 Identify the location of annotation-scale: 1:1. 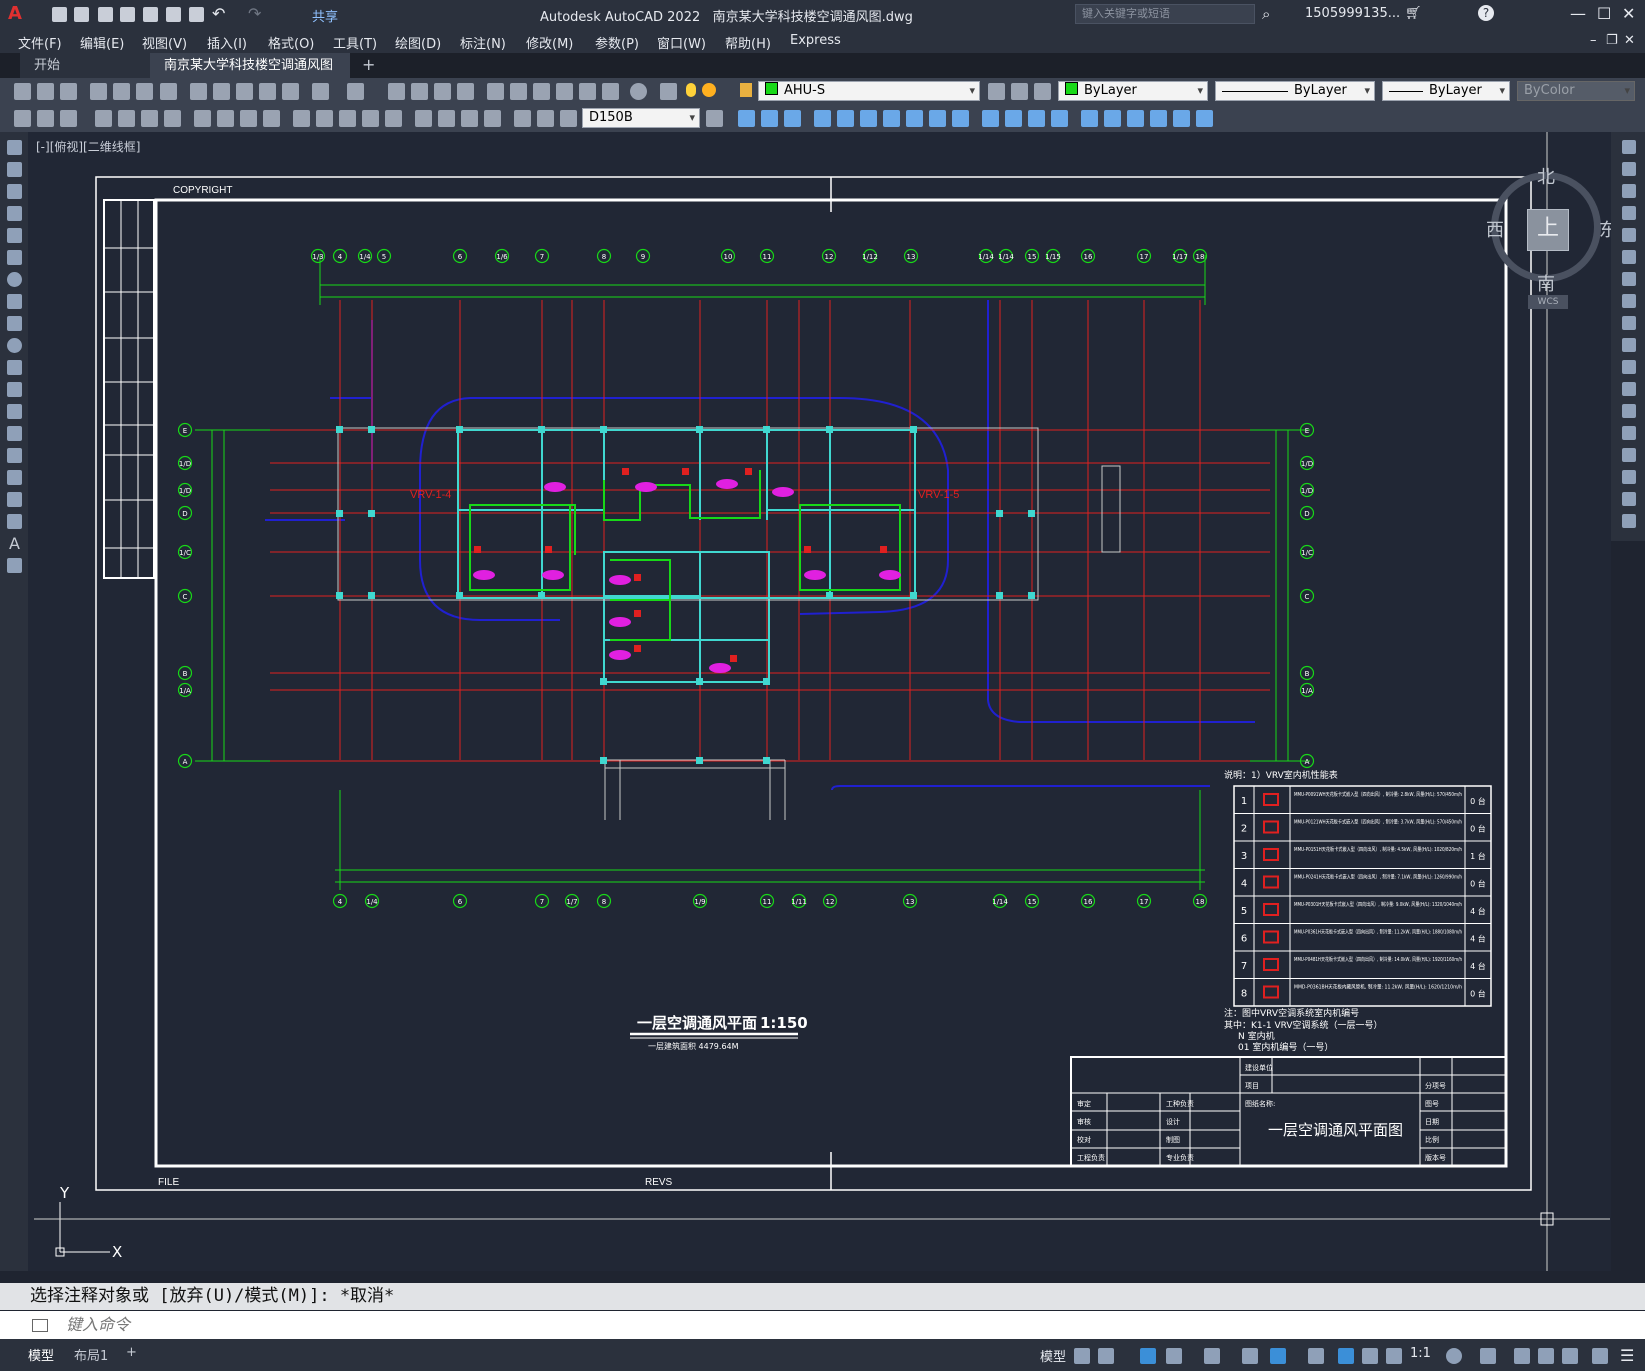
(1420, 1353).